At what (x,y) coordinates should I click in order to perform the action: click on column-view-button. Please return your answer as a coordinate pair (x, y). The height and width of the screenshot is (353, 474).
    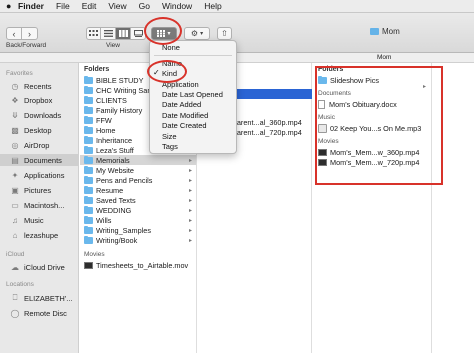
    Looking at the image, I should click on (123, 33).